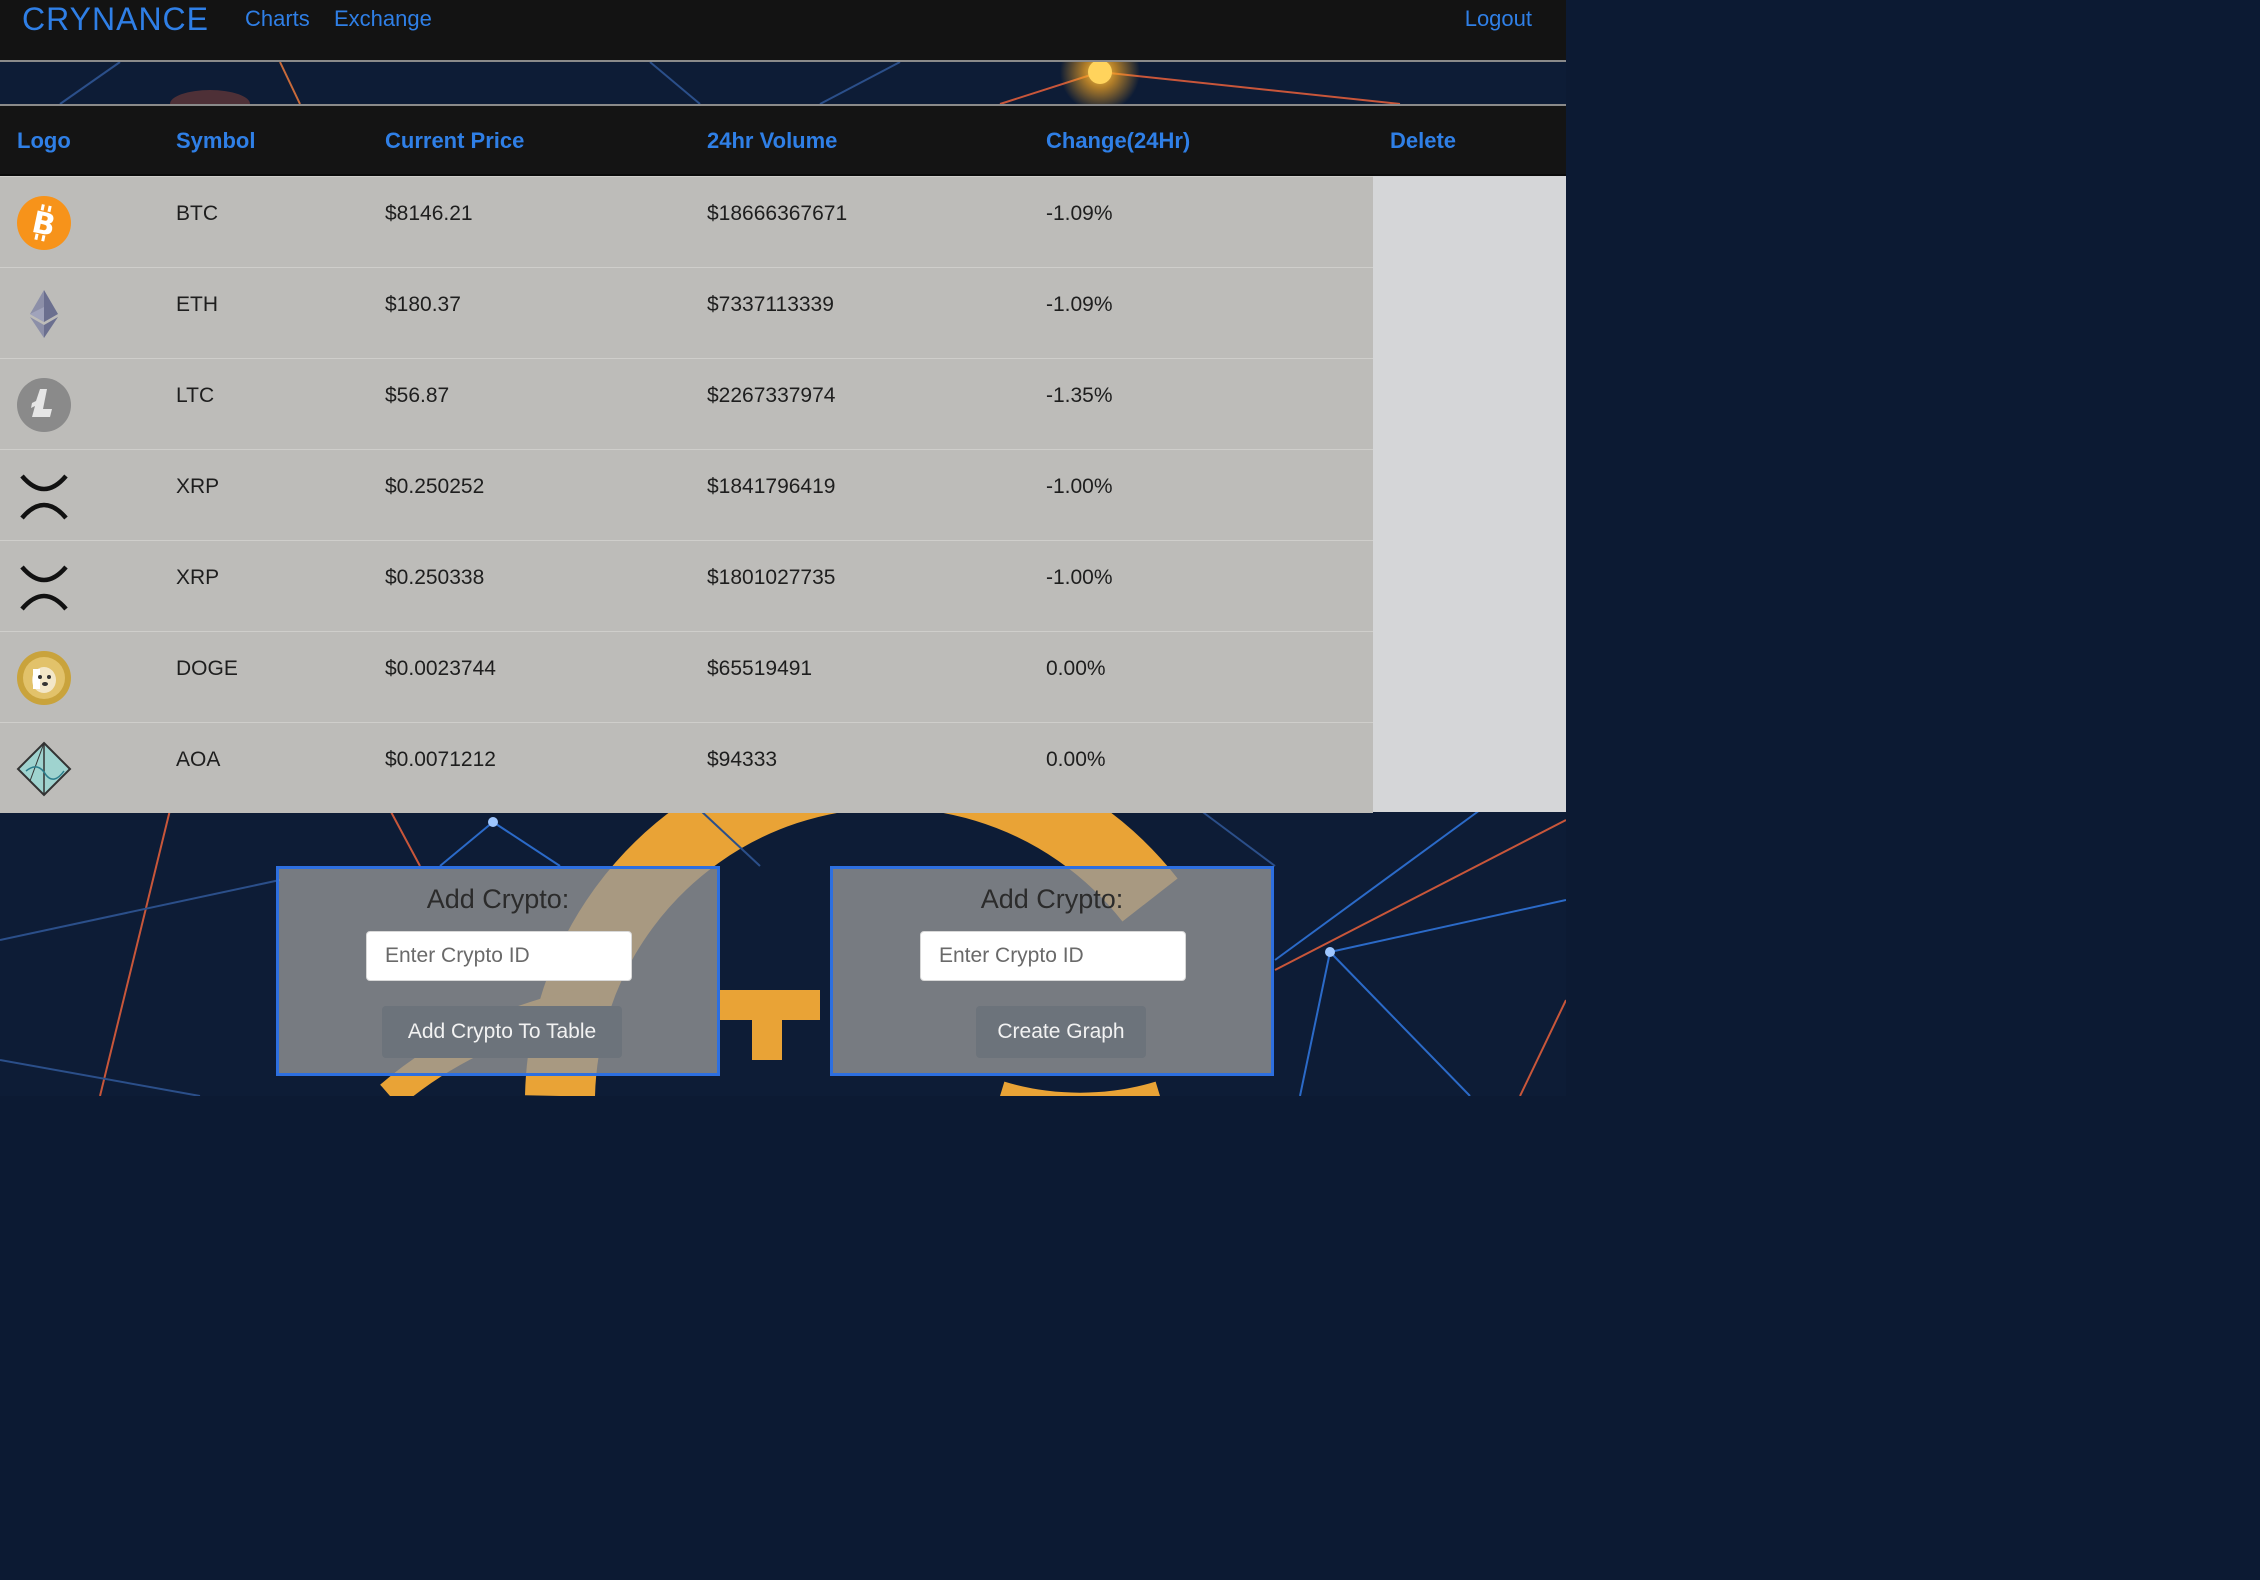 The width and height of the screenshot is (2260, 1580). I want to click on cell-price: $0.0071212, so click(440, 759).